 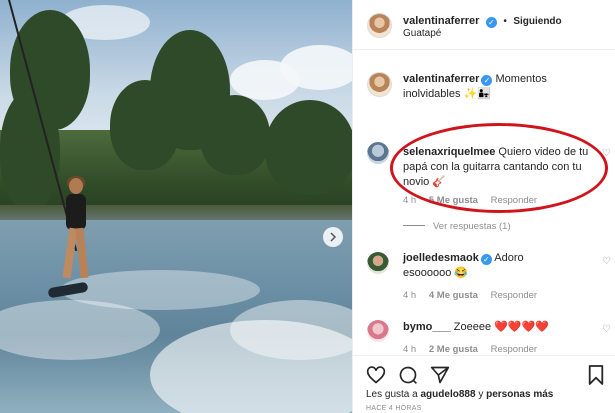 What do you see at coordinates (392, 394) in the screenshot?
I see `likes-prefix: Les gusta a` at bounding box center [392, 394].